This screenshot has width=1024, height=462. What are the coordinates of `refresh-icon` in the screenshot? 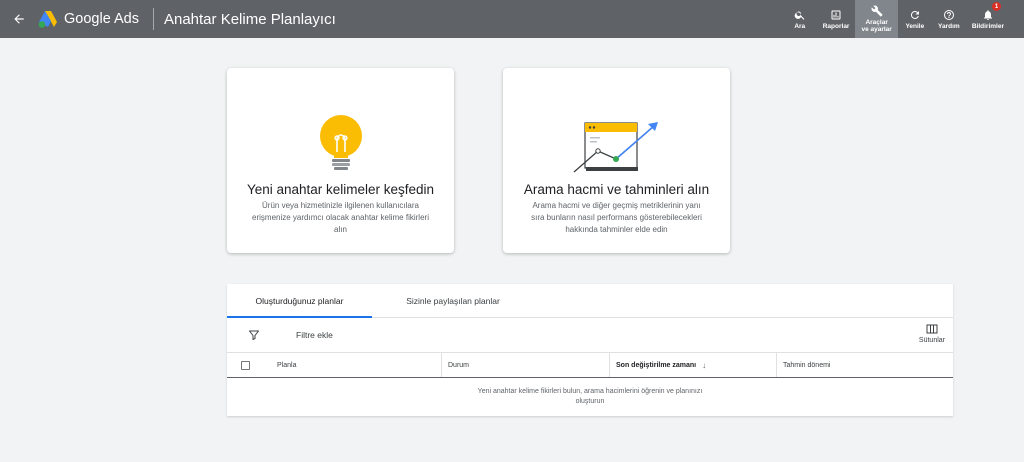 It's located at (914, 14).